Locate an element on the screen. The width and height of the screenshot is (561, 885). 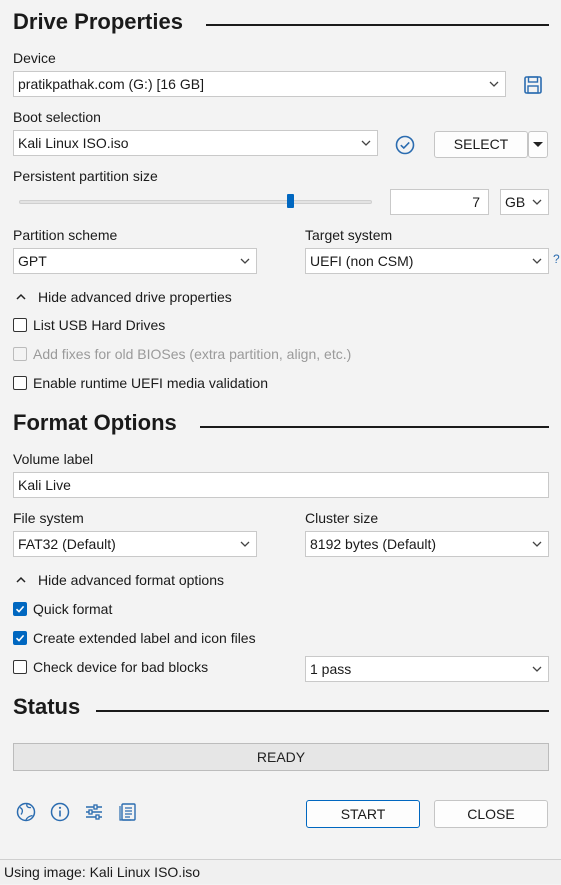
status-progress-bar: READY is located at coordinates (281, 757).